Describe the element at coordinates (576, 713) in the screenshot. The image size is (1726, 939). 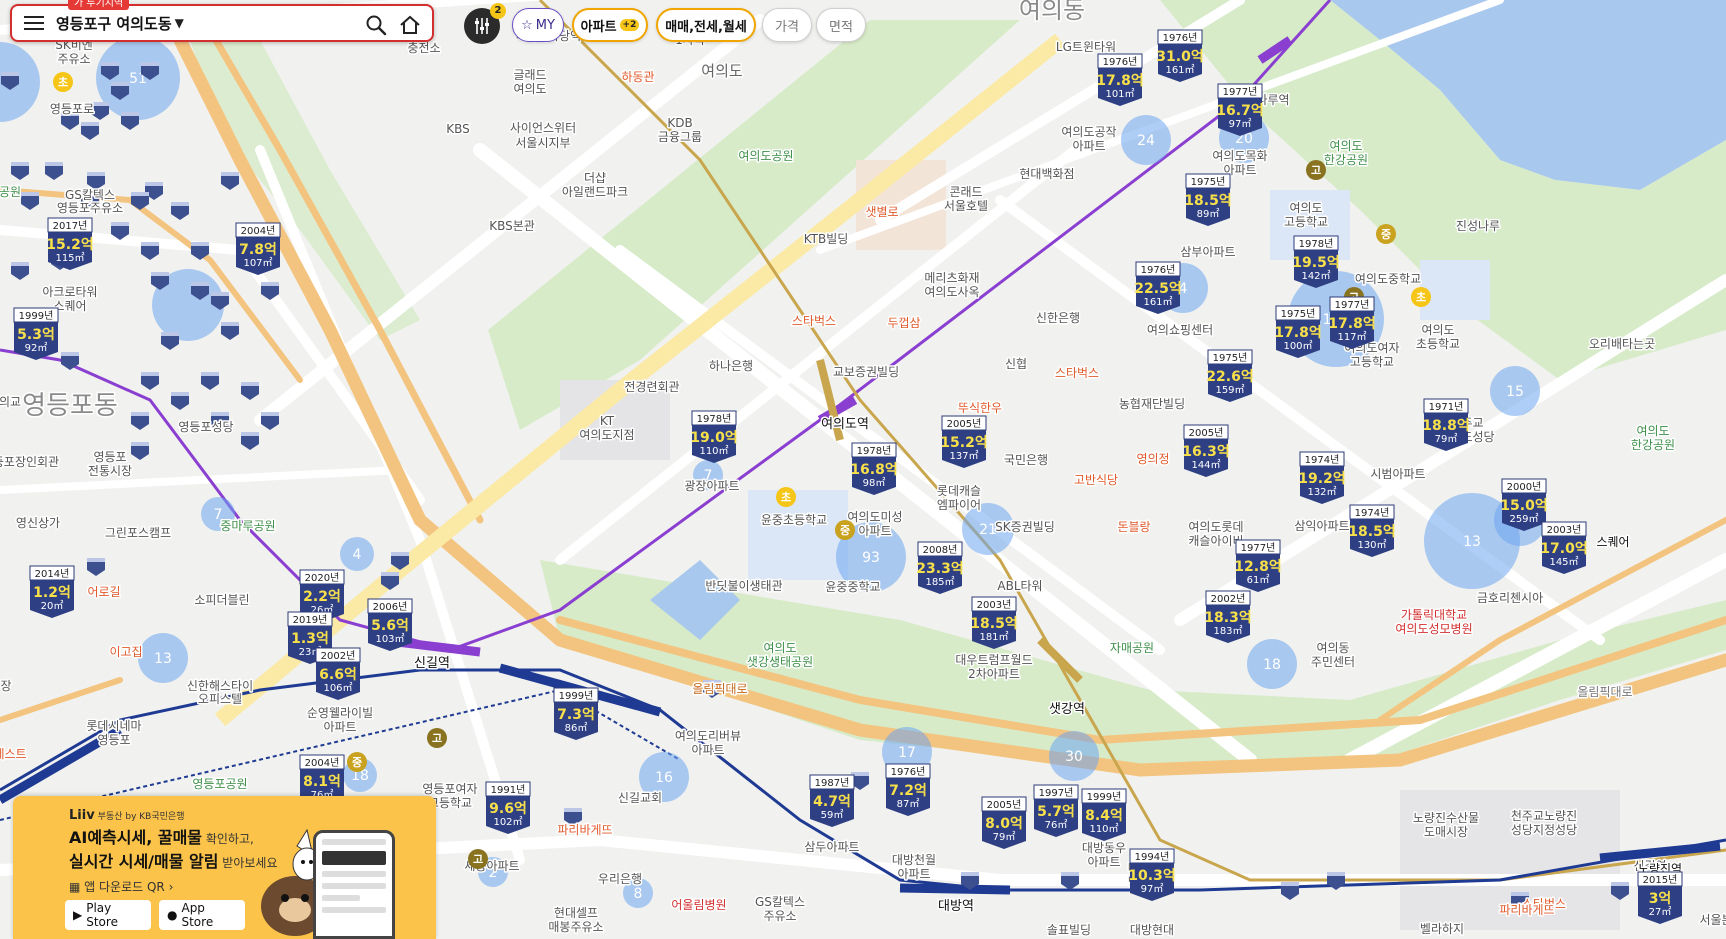
I see `listing-marker: 1999년 7.3억86㎡` at that location.